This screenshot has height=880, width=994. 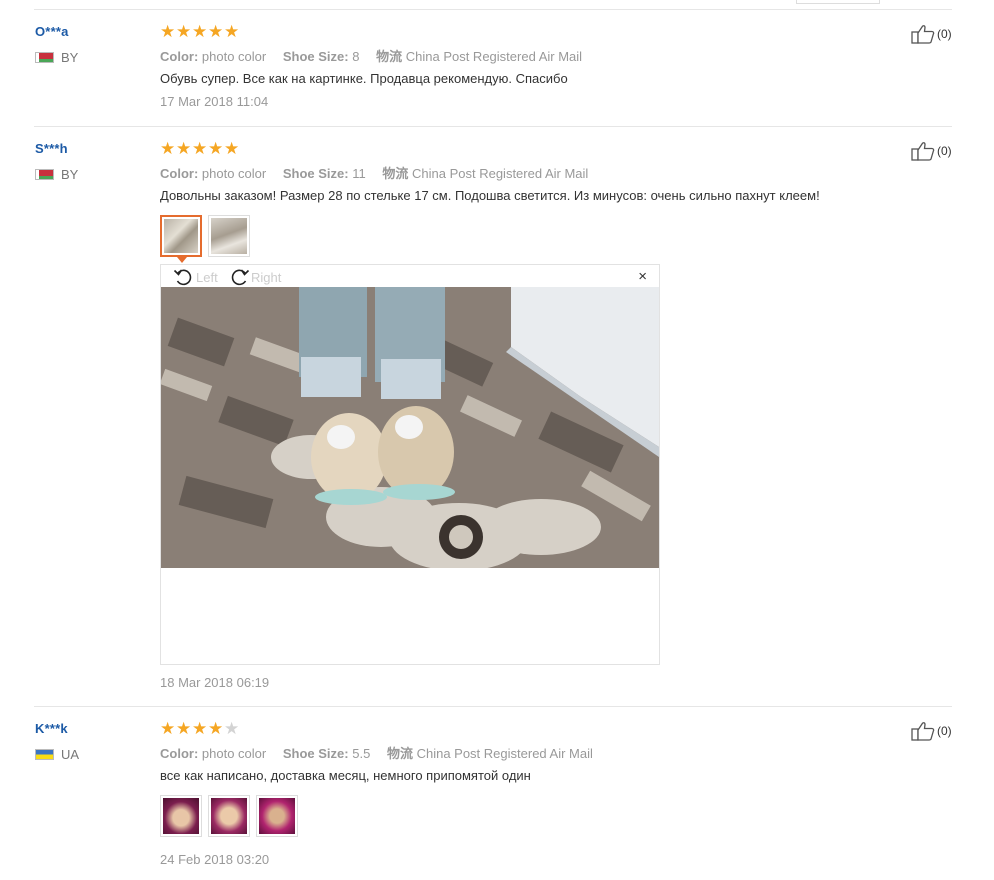 I want to click on review-date: 24 Feb 2018 03:20, so click(x=215, y=859).